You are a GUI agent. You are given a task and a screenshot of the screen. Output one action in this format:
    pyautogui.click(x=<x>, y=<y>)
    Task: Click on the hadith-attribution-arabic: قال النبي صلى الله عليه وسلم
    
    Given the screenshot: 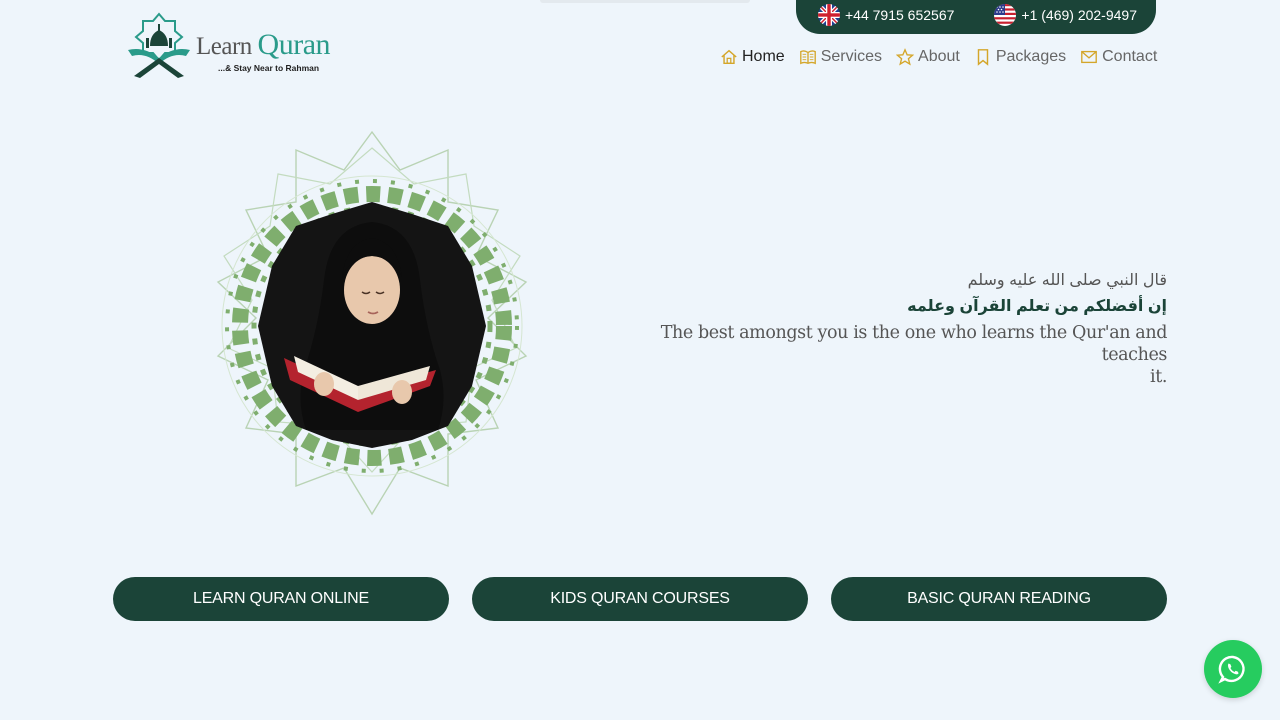 What is the action you would take?
    pyautogui.click(x=1067, y=280)
    